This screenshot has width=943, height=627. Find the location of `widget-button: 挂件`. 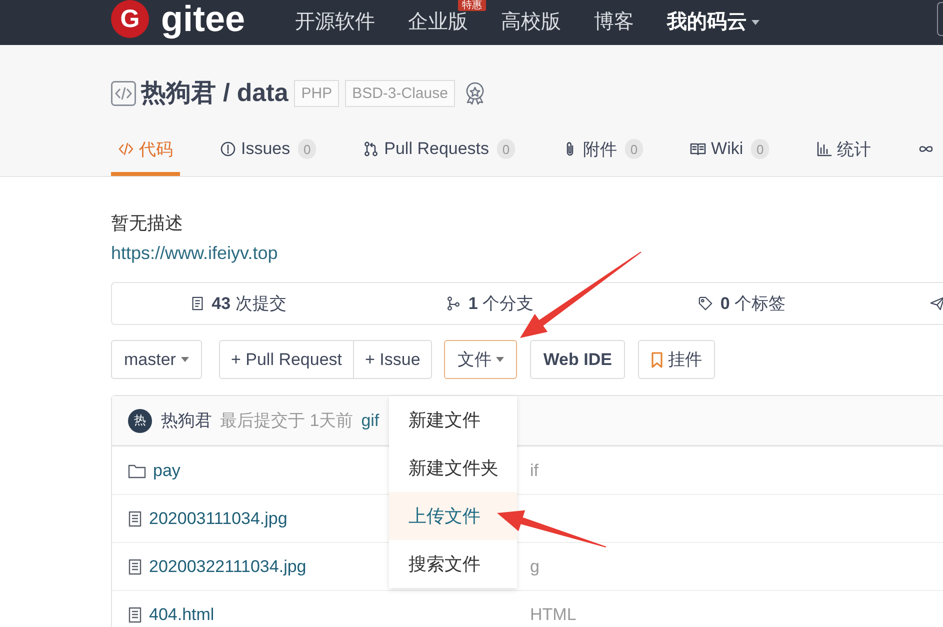

widget-button: 挂件 is located at coordinates (676, 359).